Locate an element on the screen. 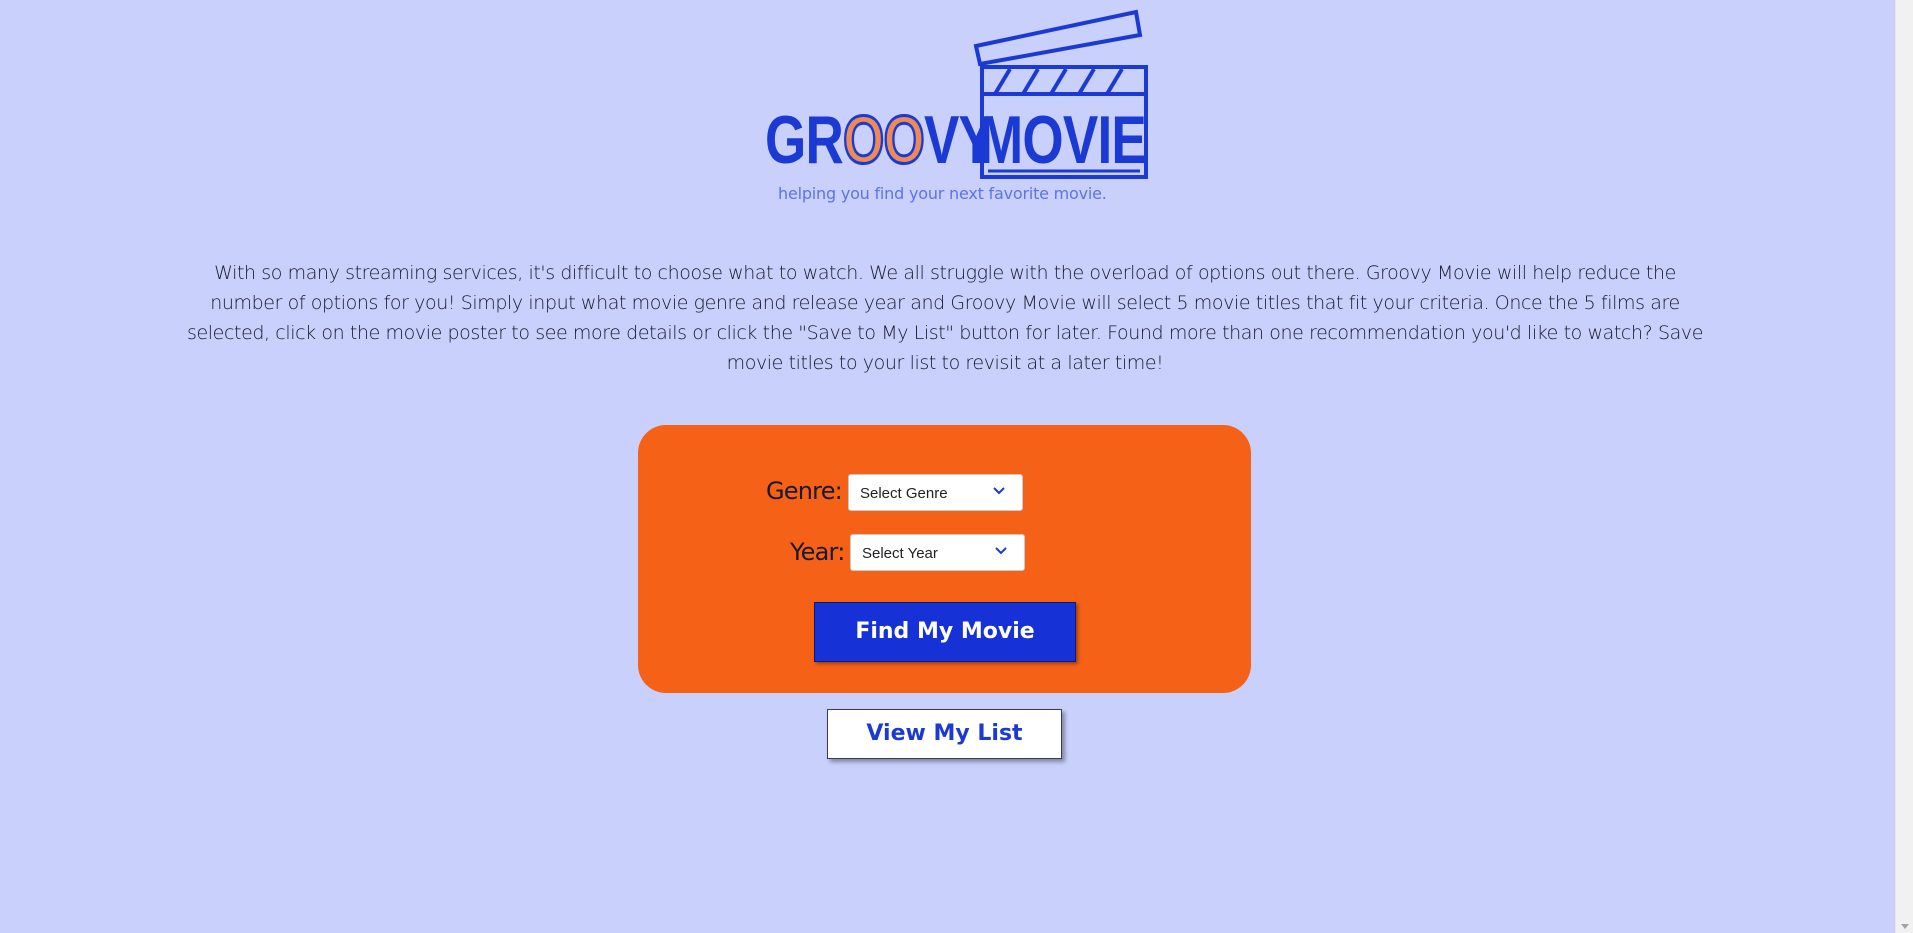 The height and width of the screenshot is (933, 1913). genre-select-value: Select Genre is located at coordinates (904, 493).